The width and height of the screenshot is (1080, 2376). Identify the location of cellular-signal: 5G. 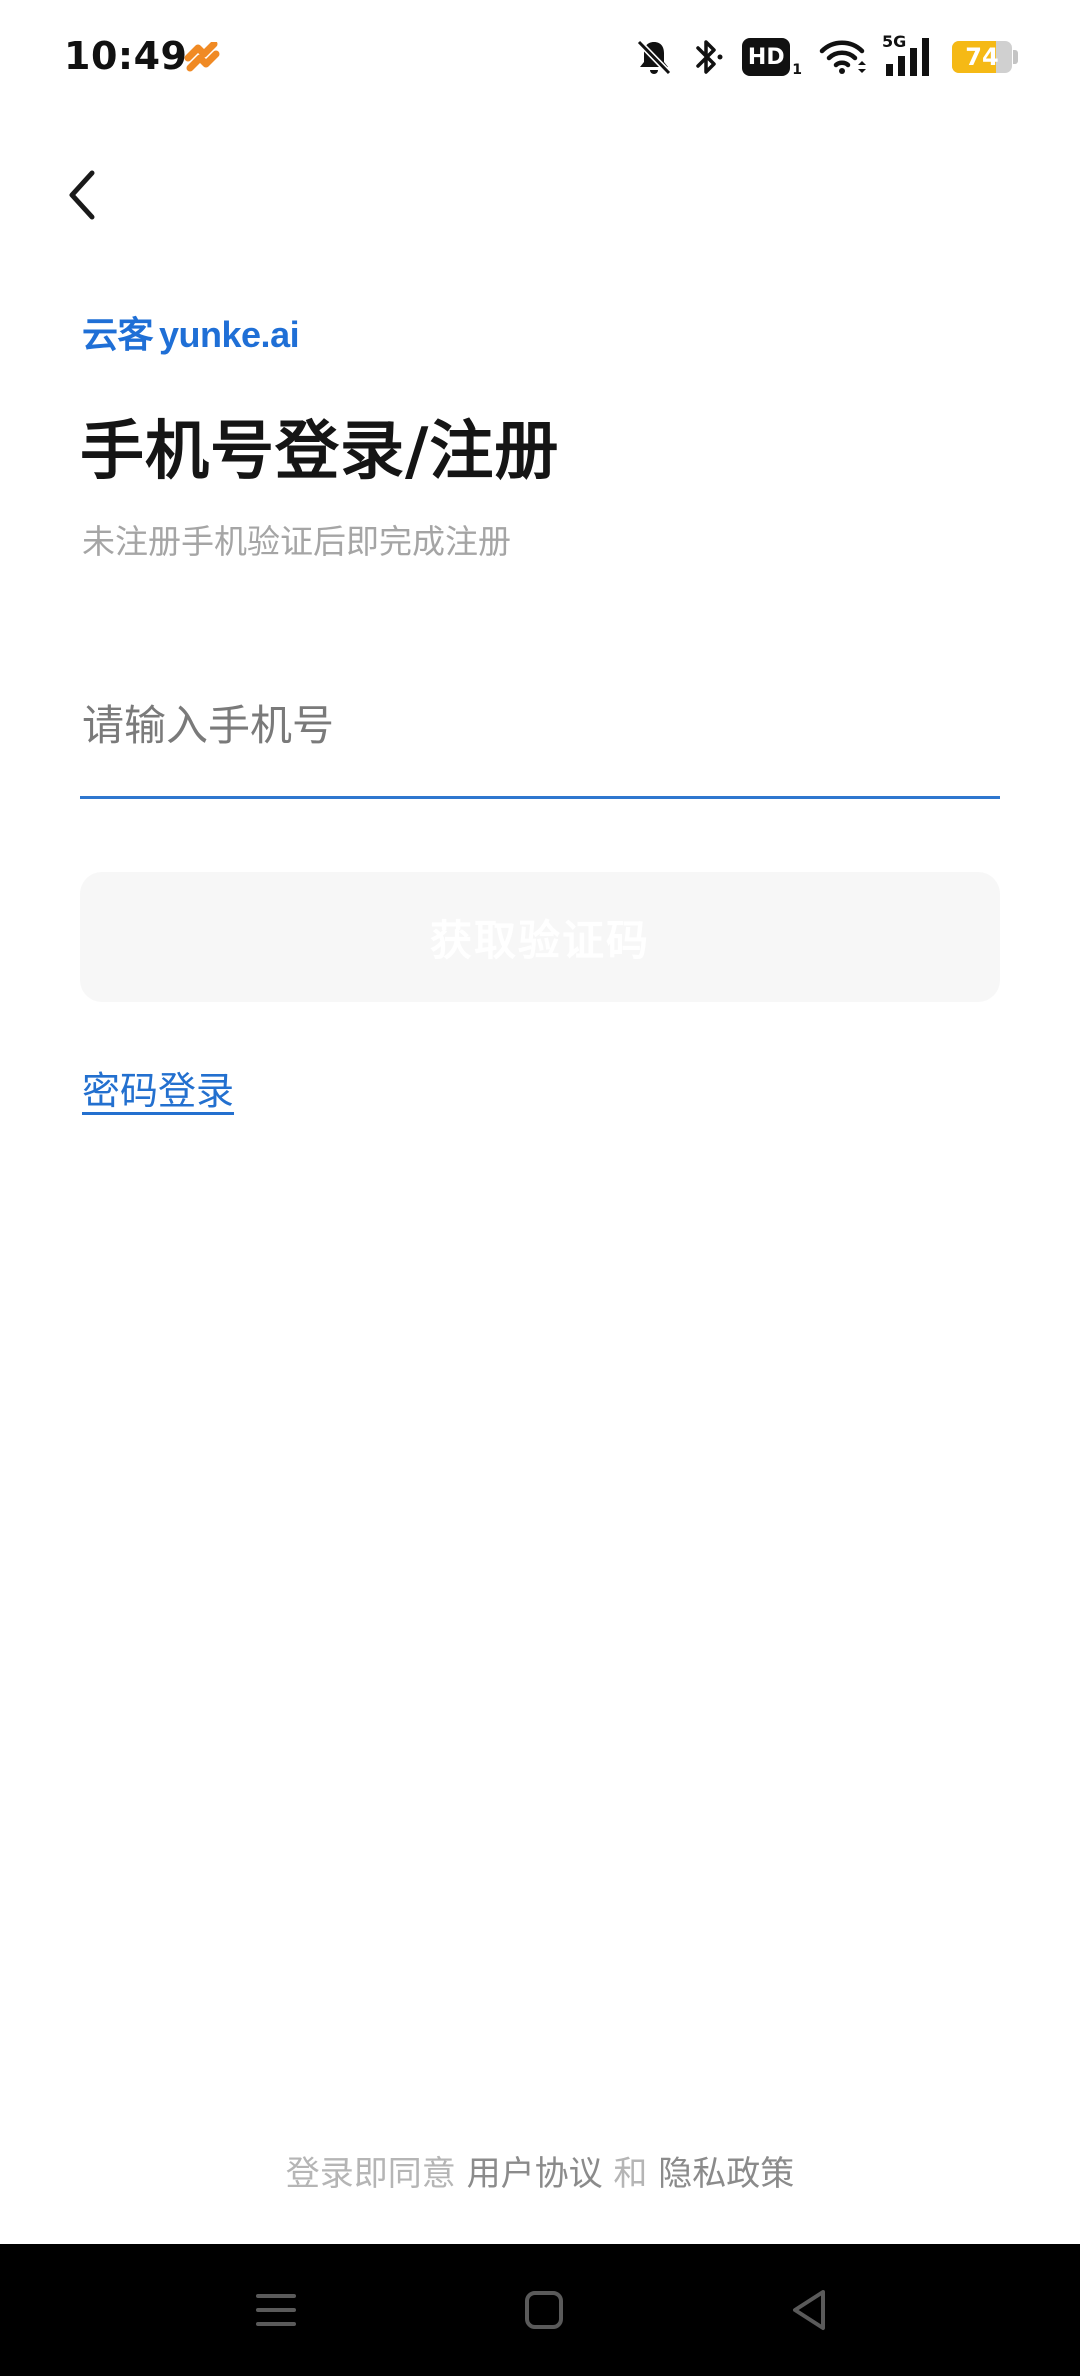
(909, 55).